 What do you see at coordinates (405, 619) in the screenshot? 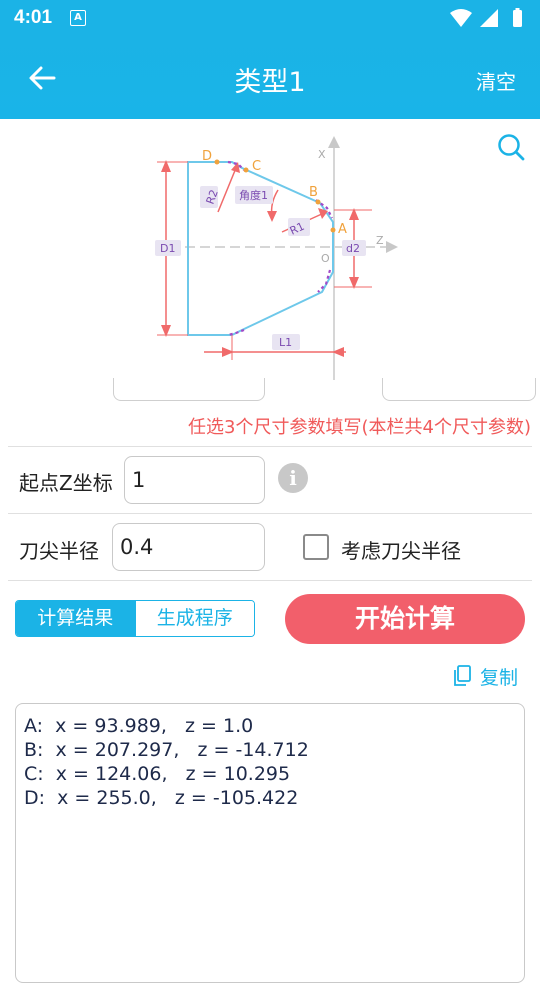
I see `start-calc-button: 开始计算` at bounding box center [405, 619].